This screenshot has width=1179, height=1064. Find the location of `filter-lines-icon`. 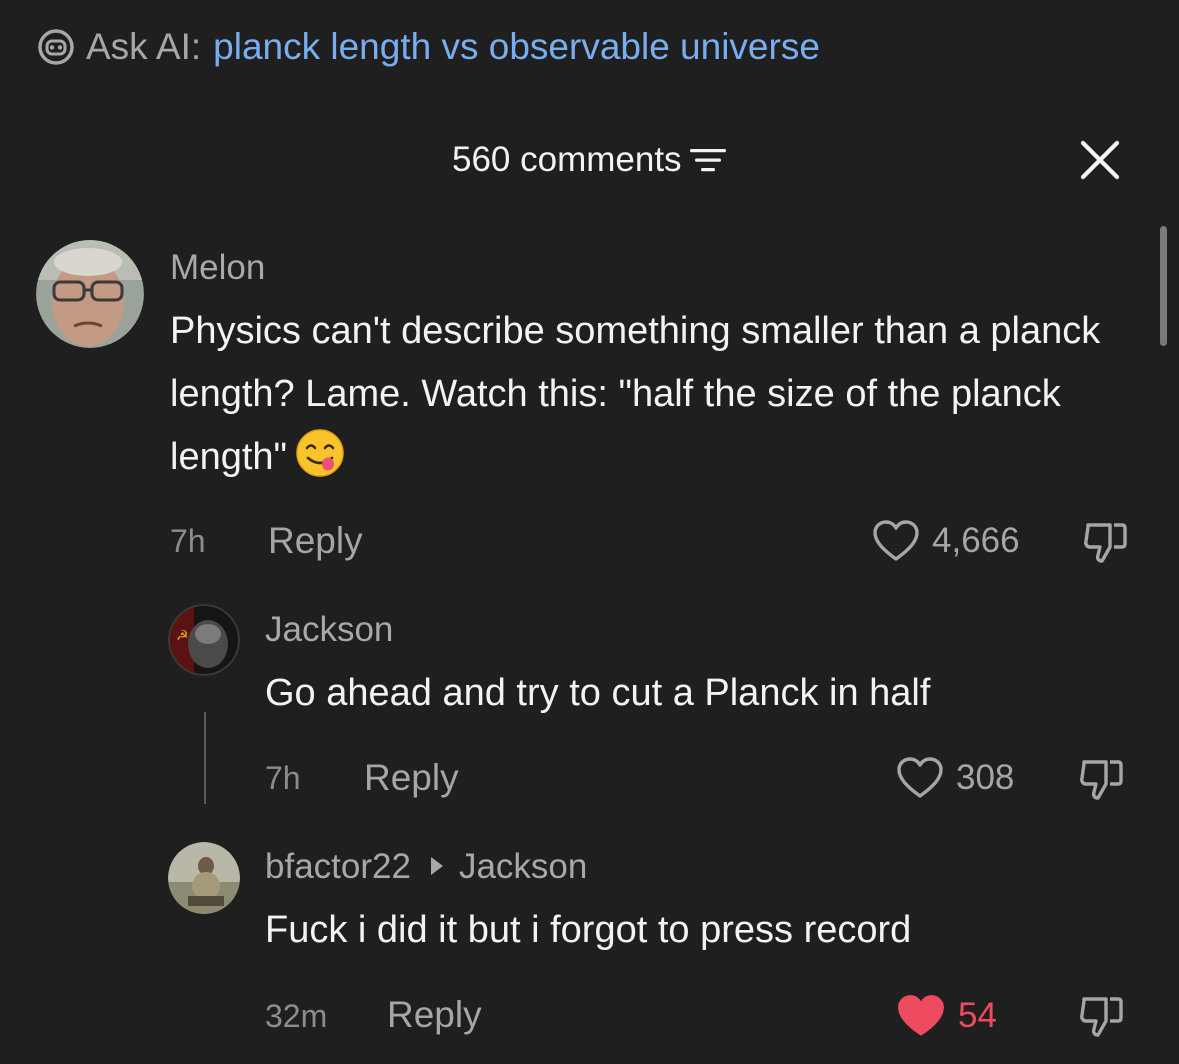

filter-lines-icon is located at coordinates (707, 160).